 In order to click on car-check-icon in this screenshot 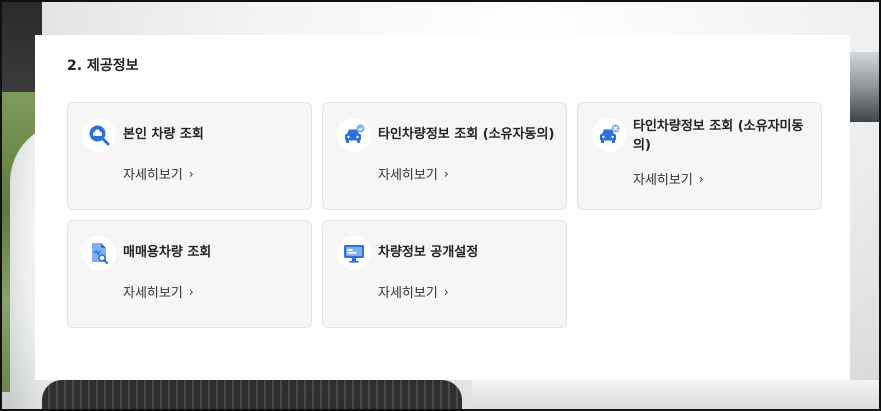, I will do `click(354, 135)`.